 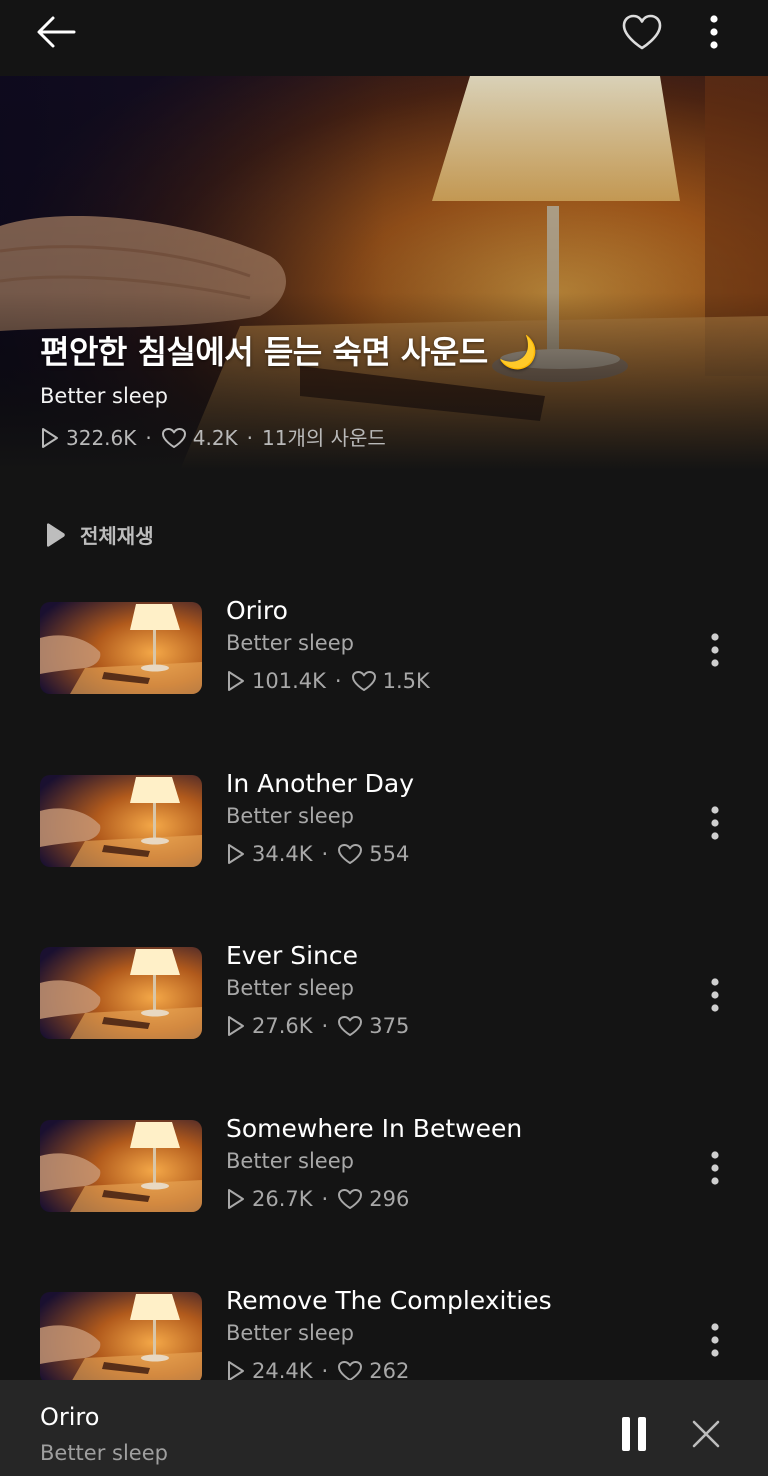 I want to click on track-row: In Another Day Better sleep 34.4K · 554, so click(x=384, y=837).